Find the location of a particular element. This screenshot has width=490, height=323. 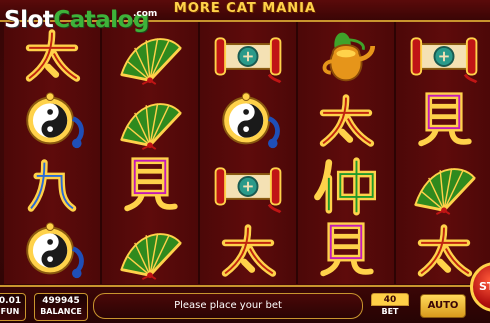

balance-label: BALANCE is located at coordinates (61, 311).